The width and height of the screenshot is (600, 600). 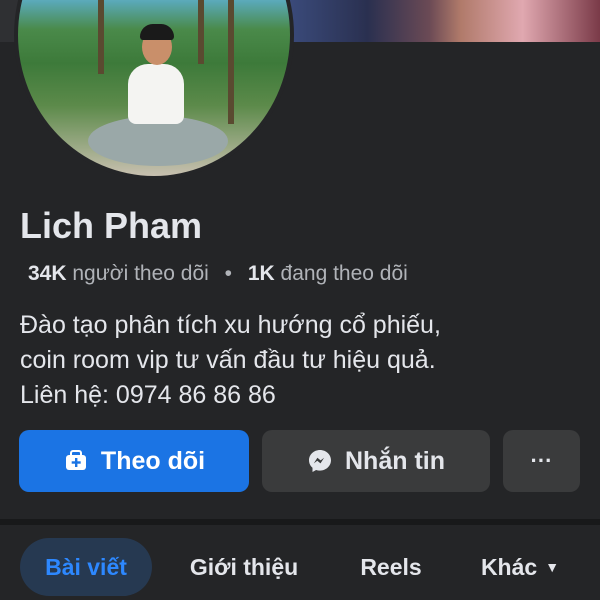 What do you see at coordinates (509, 566) in the screenshot?
I see `tab-label: Khác` at bounding box center [509, 566].